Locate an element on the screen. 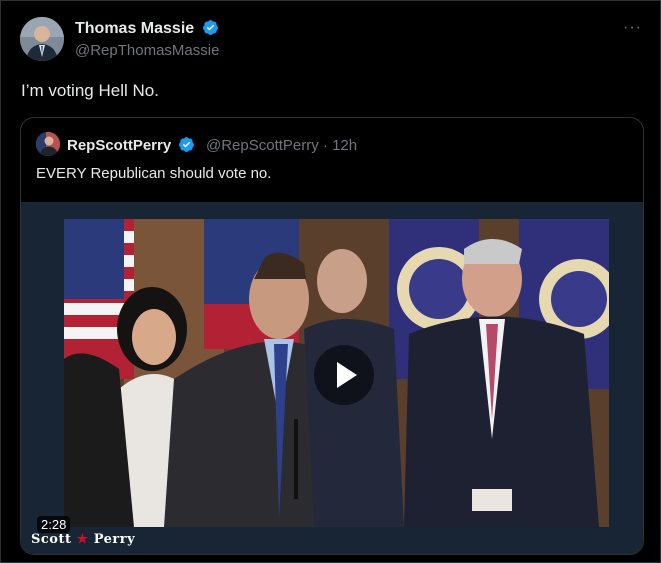 Image resolution: width=661 pixels, height=563 pixels. author-name: Thomas Massie is located at coordinates (147, 28).